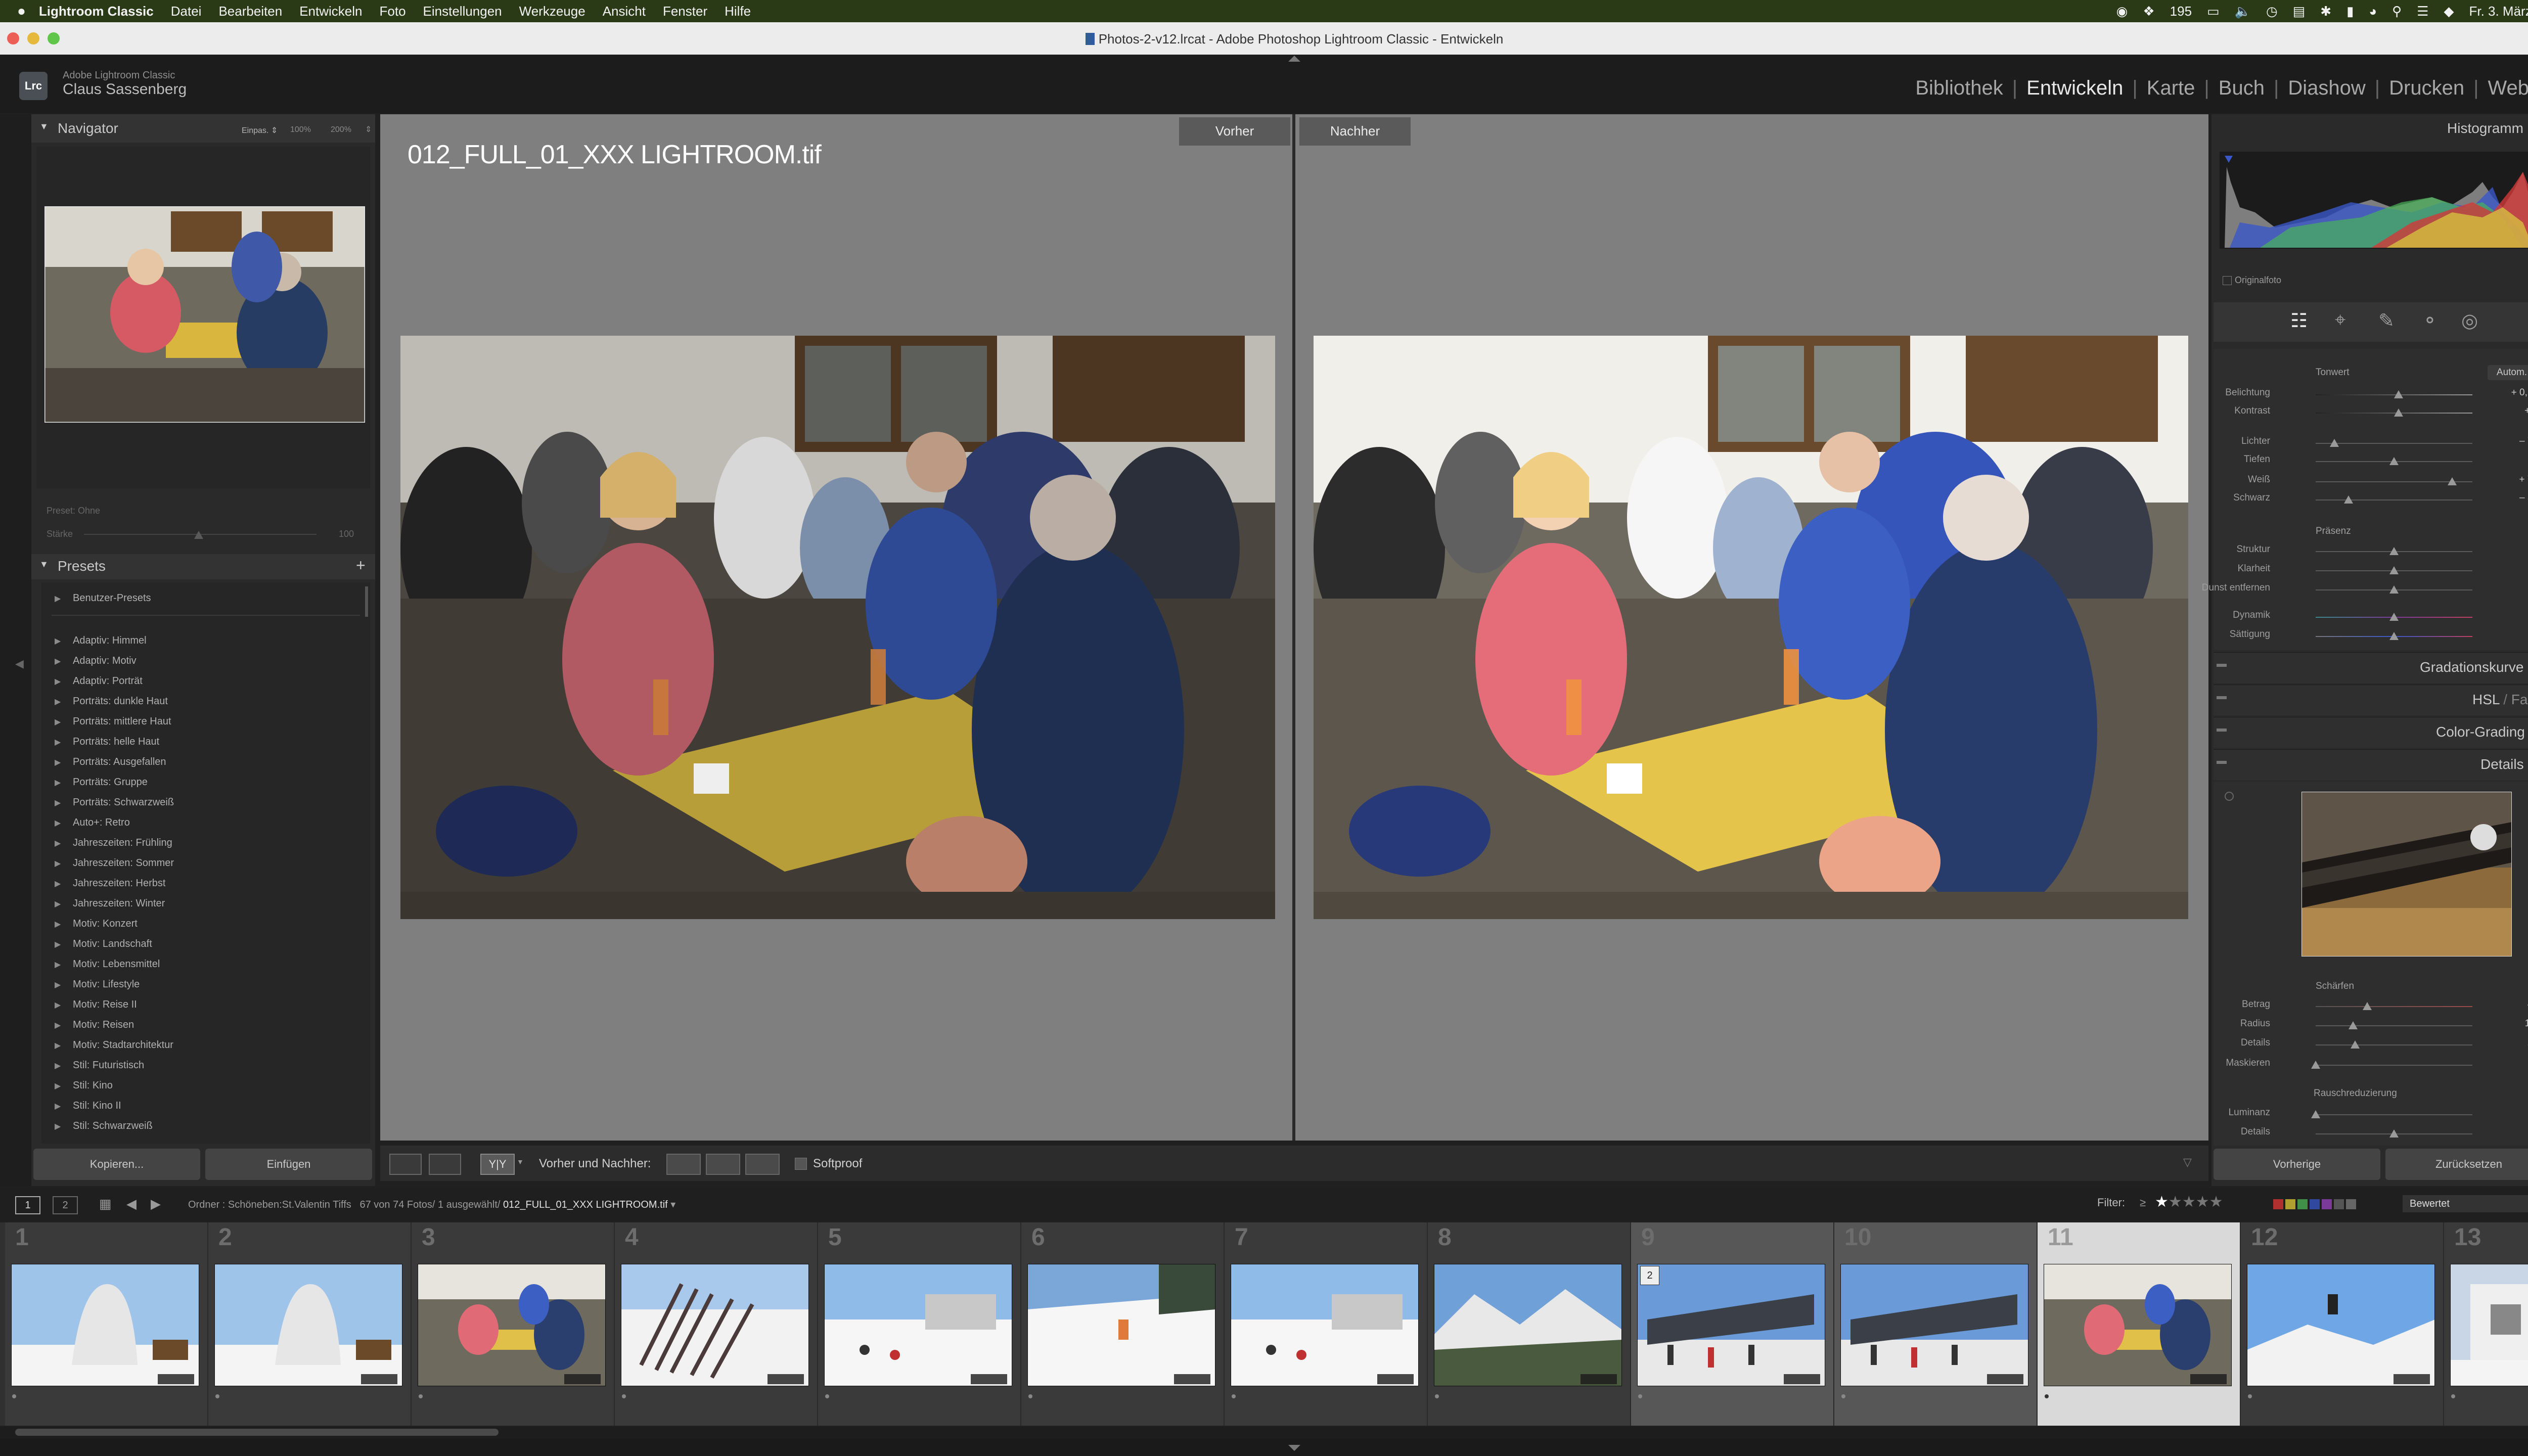 Image resolution: width=2528 pixels, height=1456 pixels. What do you see at coordinates (206, 598) in the screenshot?
I see `preset-group-user: ▶ Benutzer-Presets` at bounding box center [206, 598].